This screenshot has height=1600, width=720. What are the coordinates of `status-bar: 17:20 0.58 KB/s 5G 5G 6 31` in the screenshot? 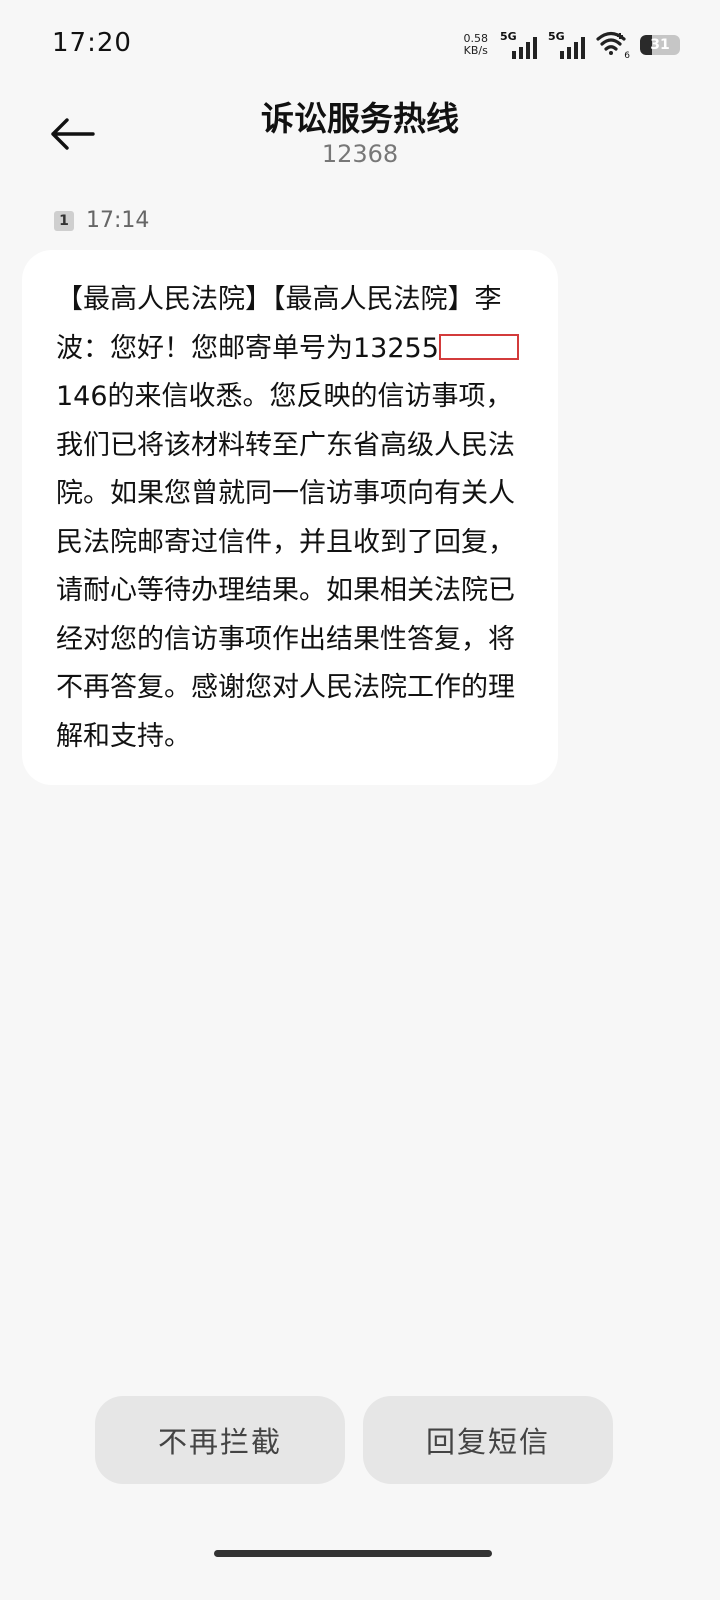 It's located at (360, 45).